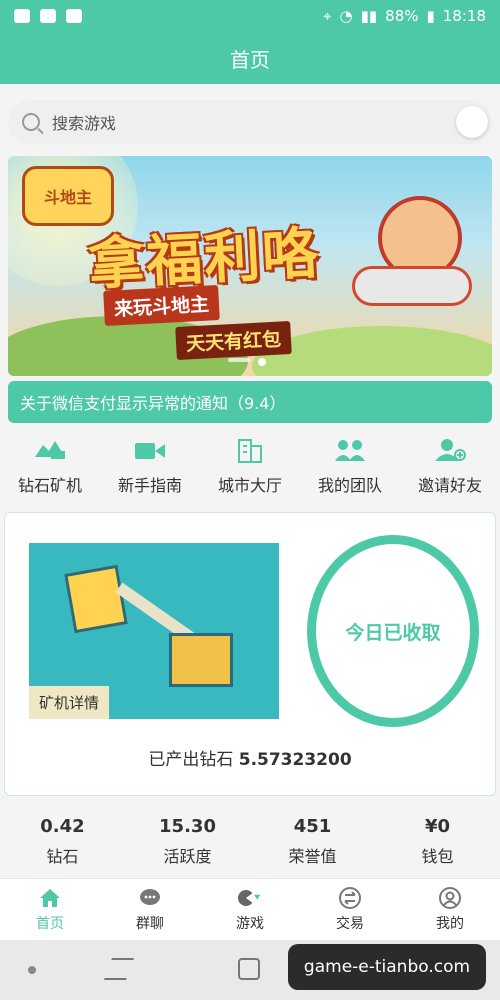 Image resolution: width=500 pixels, height=1000 pixels. What do you see at coordinates (350, 923) in the screenshot?
I see `tab-label: 交易` at bounding box center [350, 923].